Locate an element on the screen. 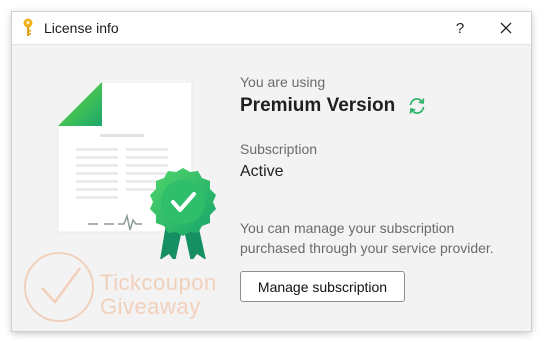 The image size is (544, 343). watermark-line1: Tickcoupon is located at coordinates (158, 282).